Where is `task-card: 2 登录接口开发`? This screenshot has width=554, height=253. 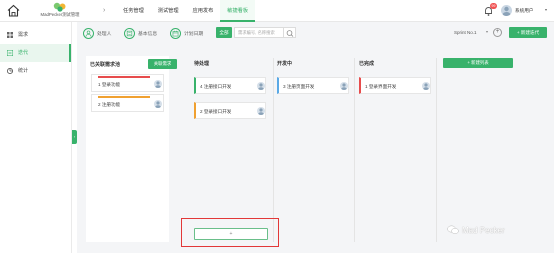 task-card: 2 登录接口开发 is located at coordinates (230, 110).